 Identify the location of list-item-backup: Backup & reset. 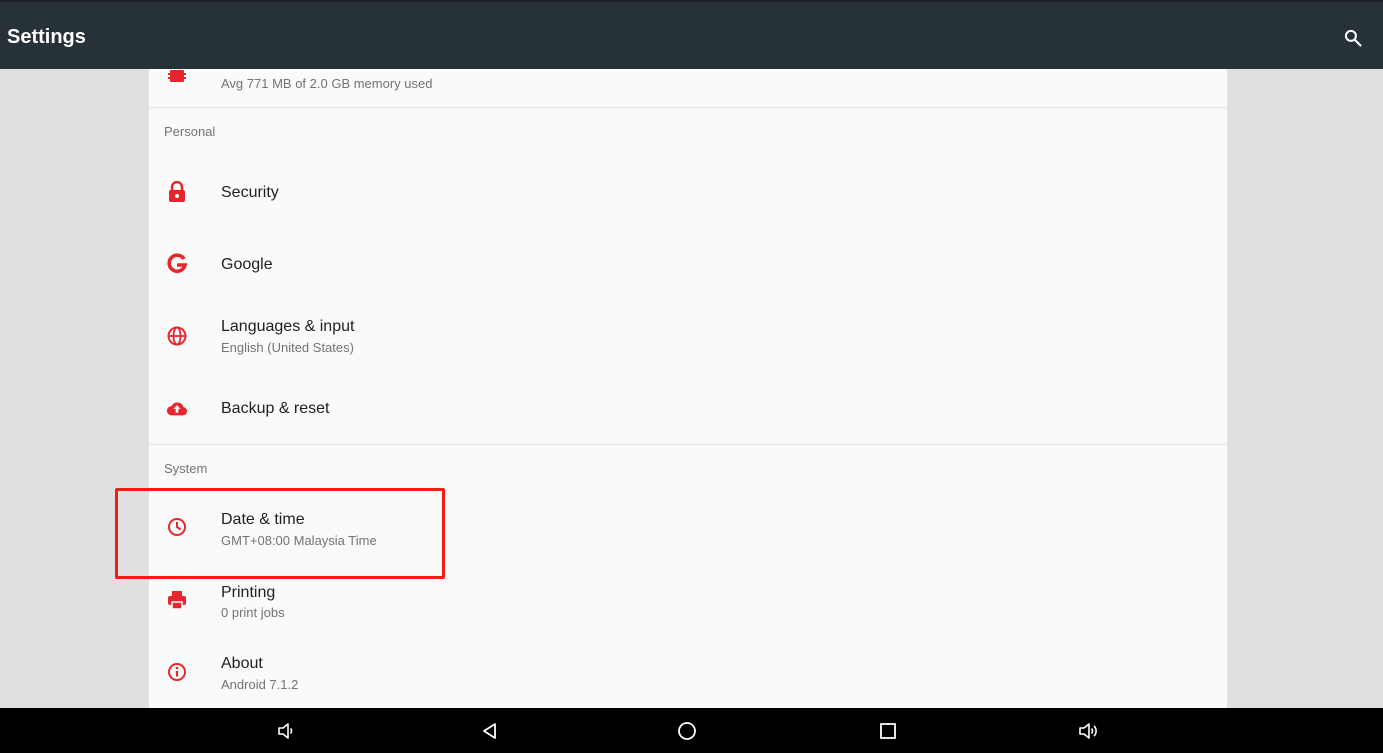
(688, 408).